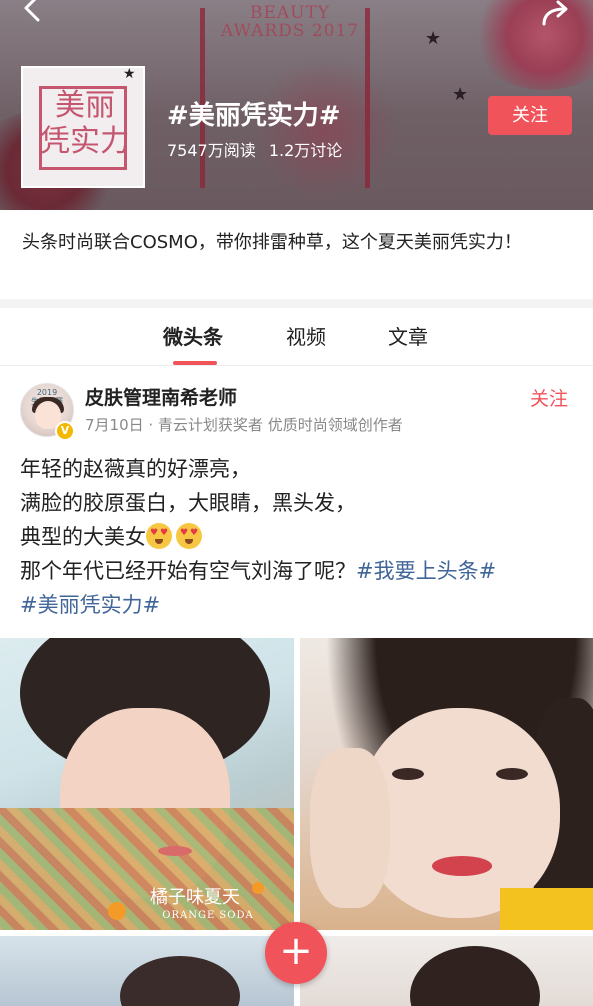 The height and width of the screenshot is (1006, 593). I want to click on follow-author-button: 关注, so click(549, 399).